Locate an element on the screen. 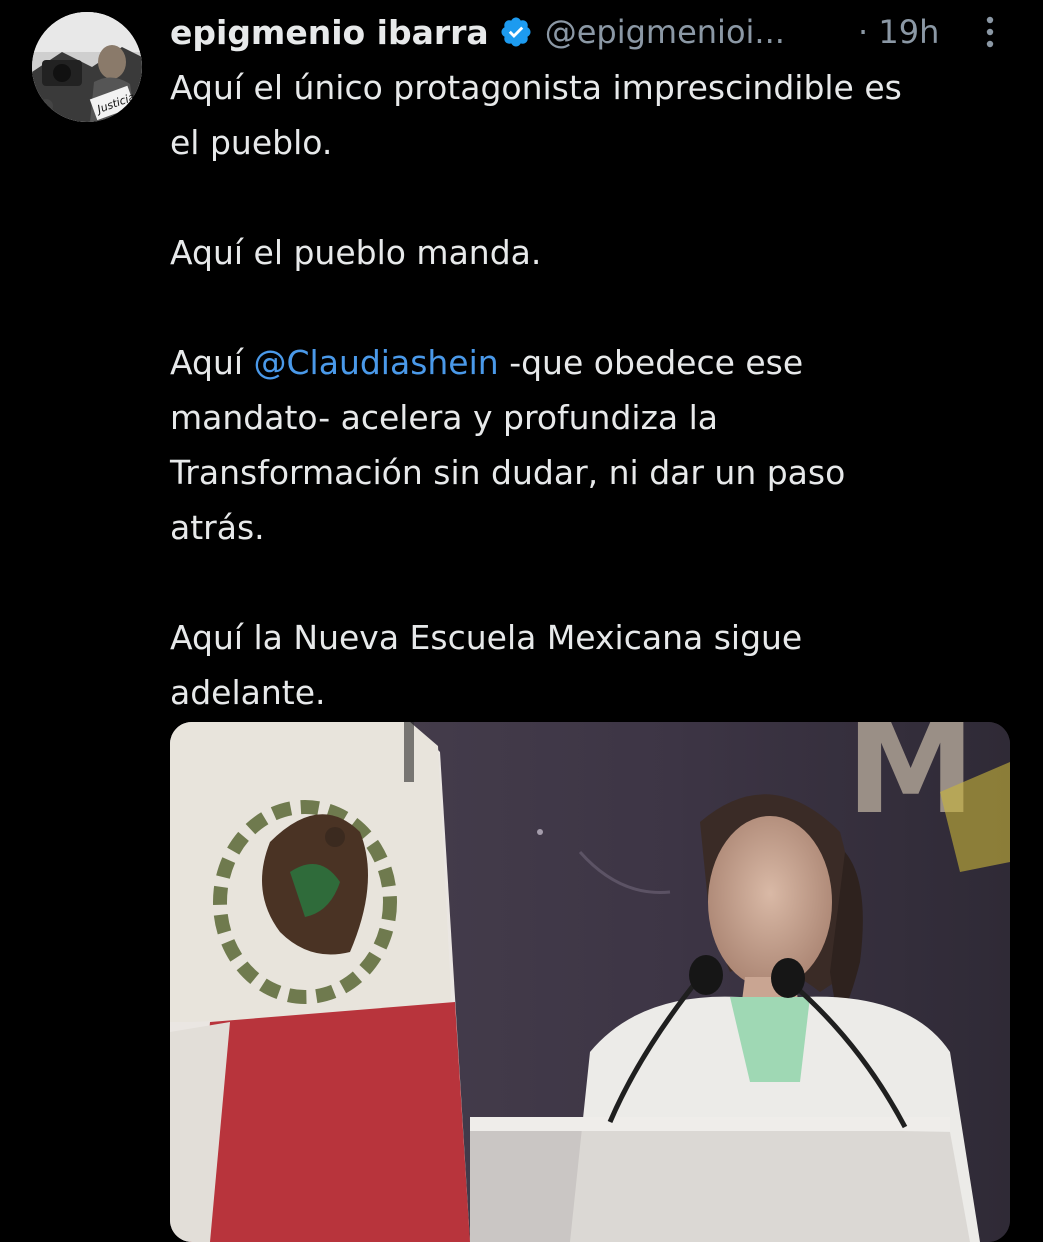 Image resolution: width=1043 pixels, height=1242 pixels. tweet-line: atrás. is located at coordinates (217, 527).